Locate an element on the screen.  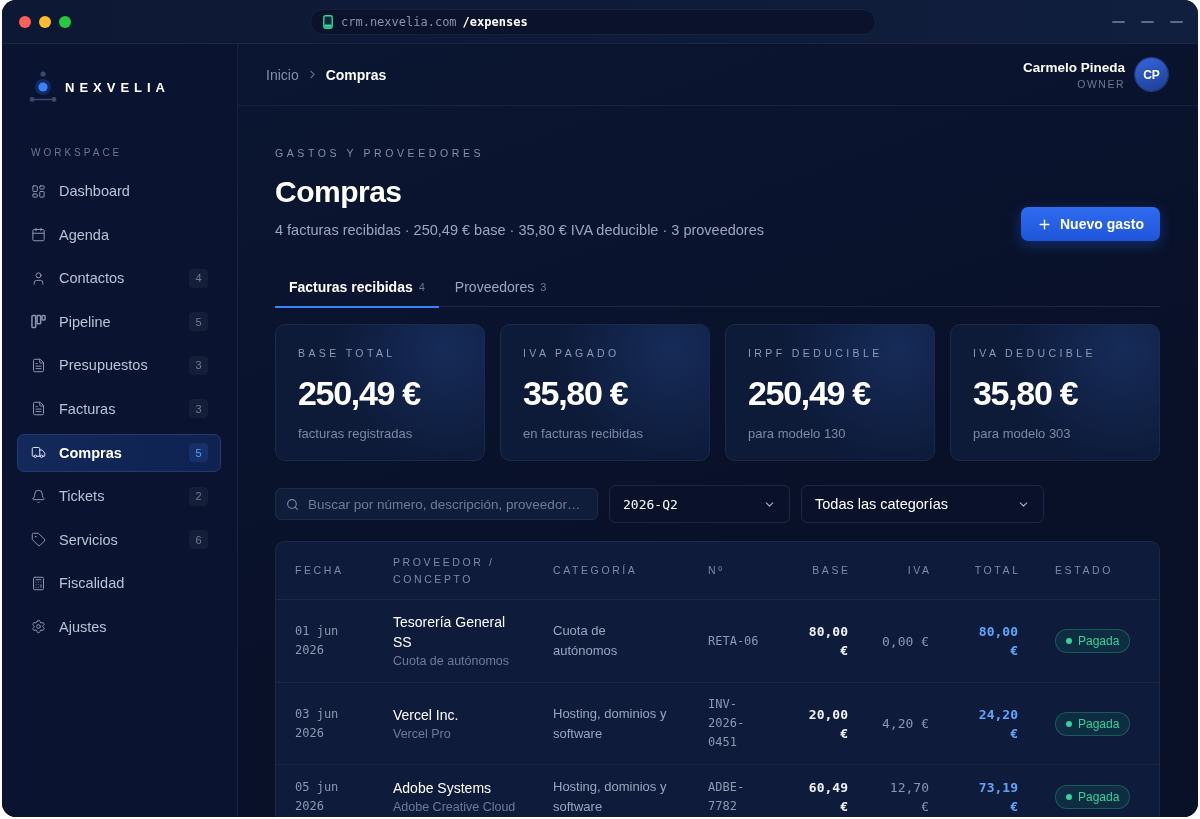
stat-note: en facturas recibidas is located at coordinates (583, 434).